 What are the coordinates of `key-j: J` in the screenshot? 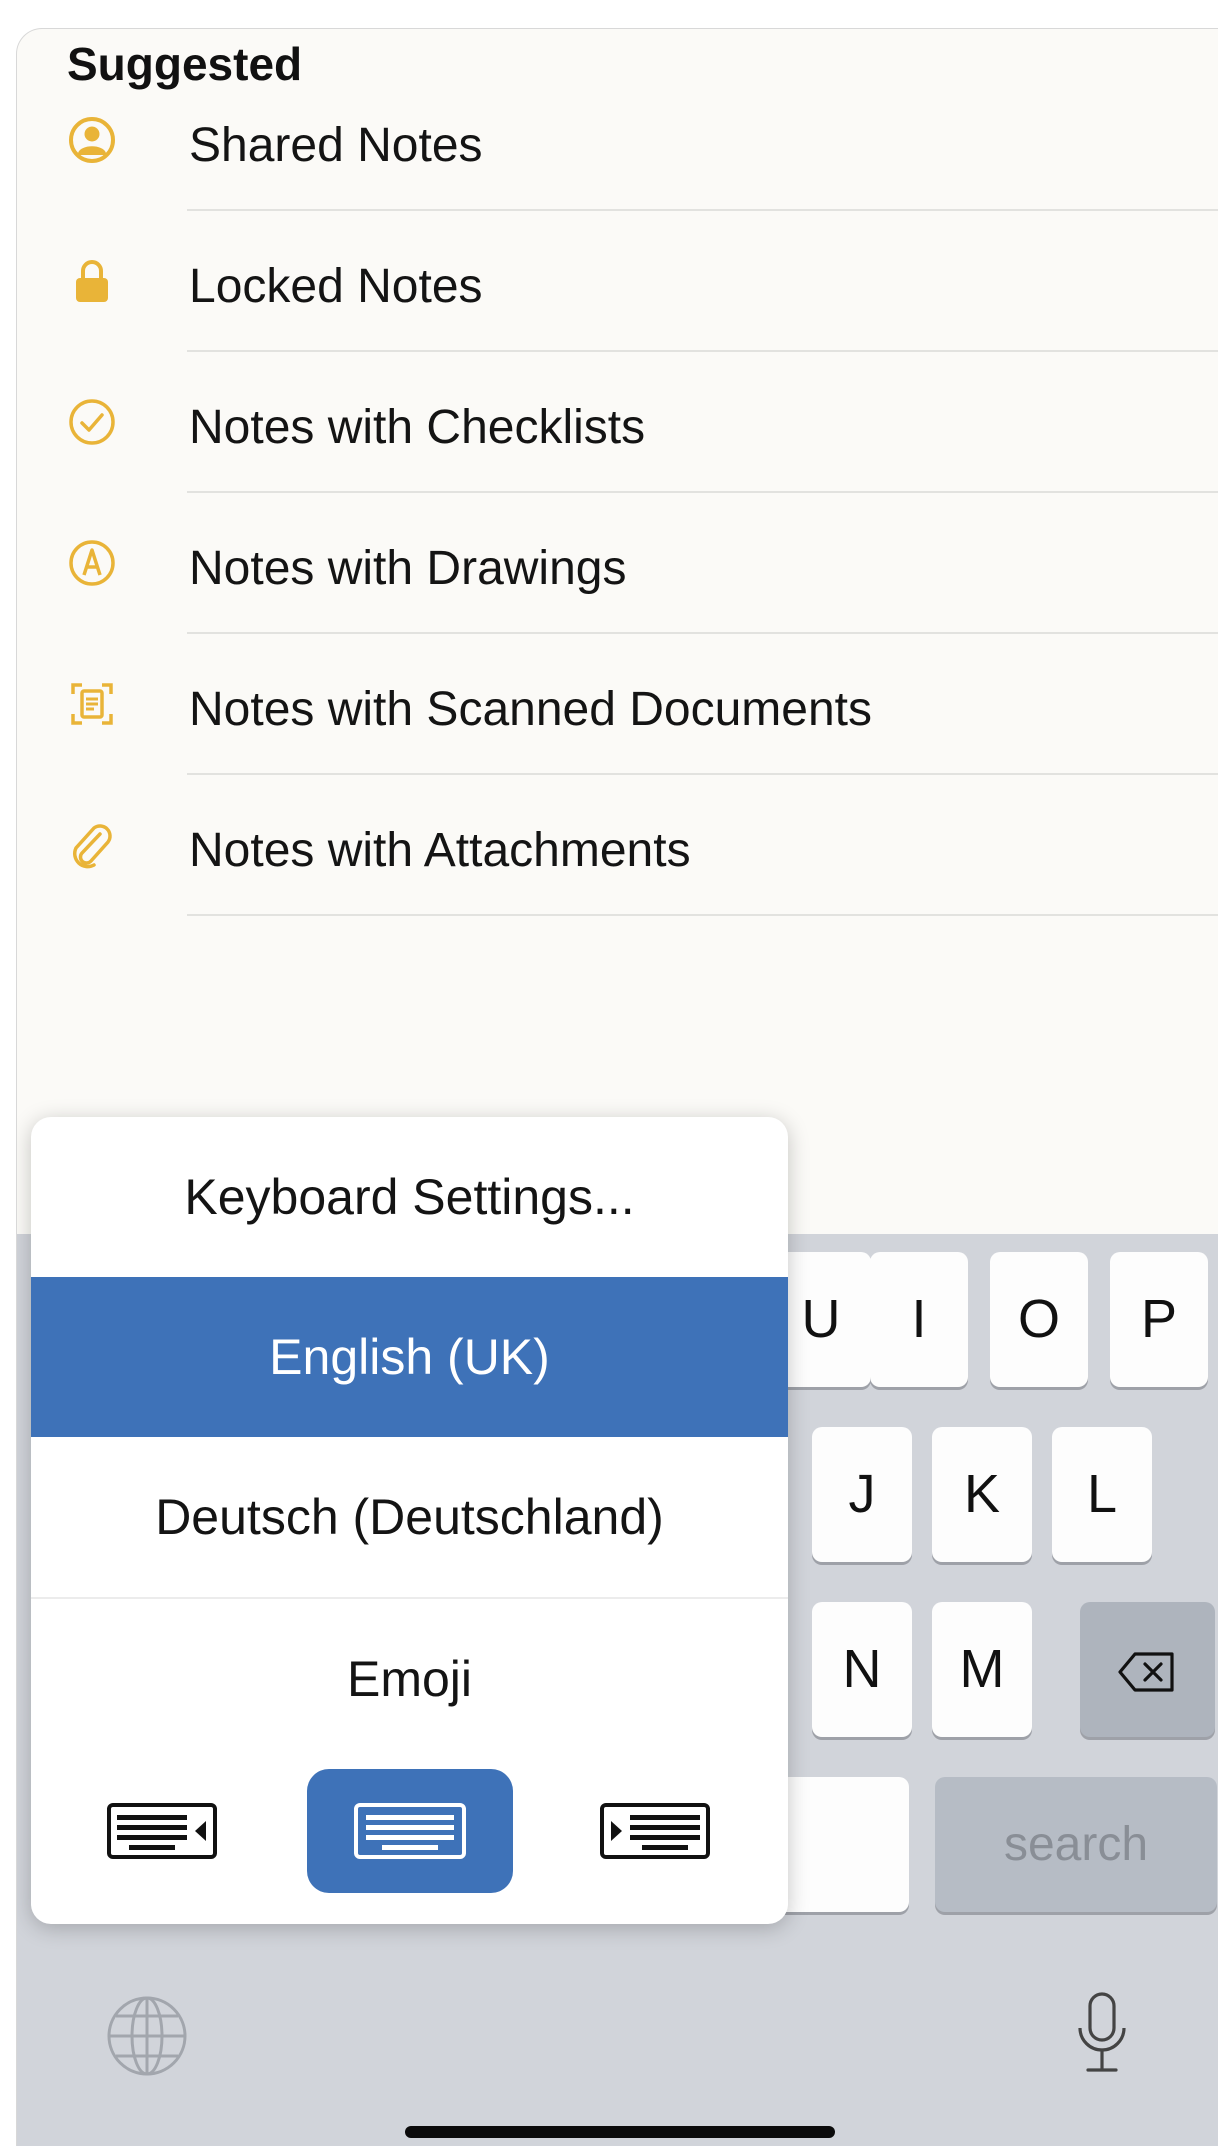 It's located at (862, 1494).